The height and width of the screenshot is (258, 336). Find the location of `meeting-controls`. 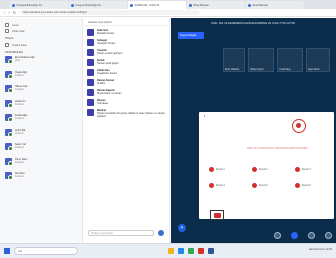

meeting-controls is located at coordinates (253, 235).